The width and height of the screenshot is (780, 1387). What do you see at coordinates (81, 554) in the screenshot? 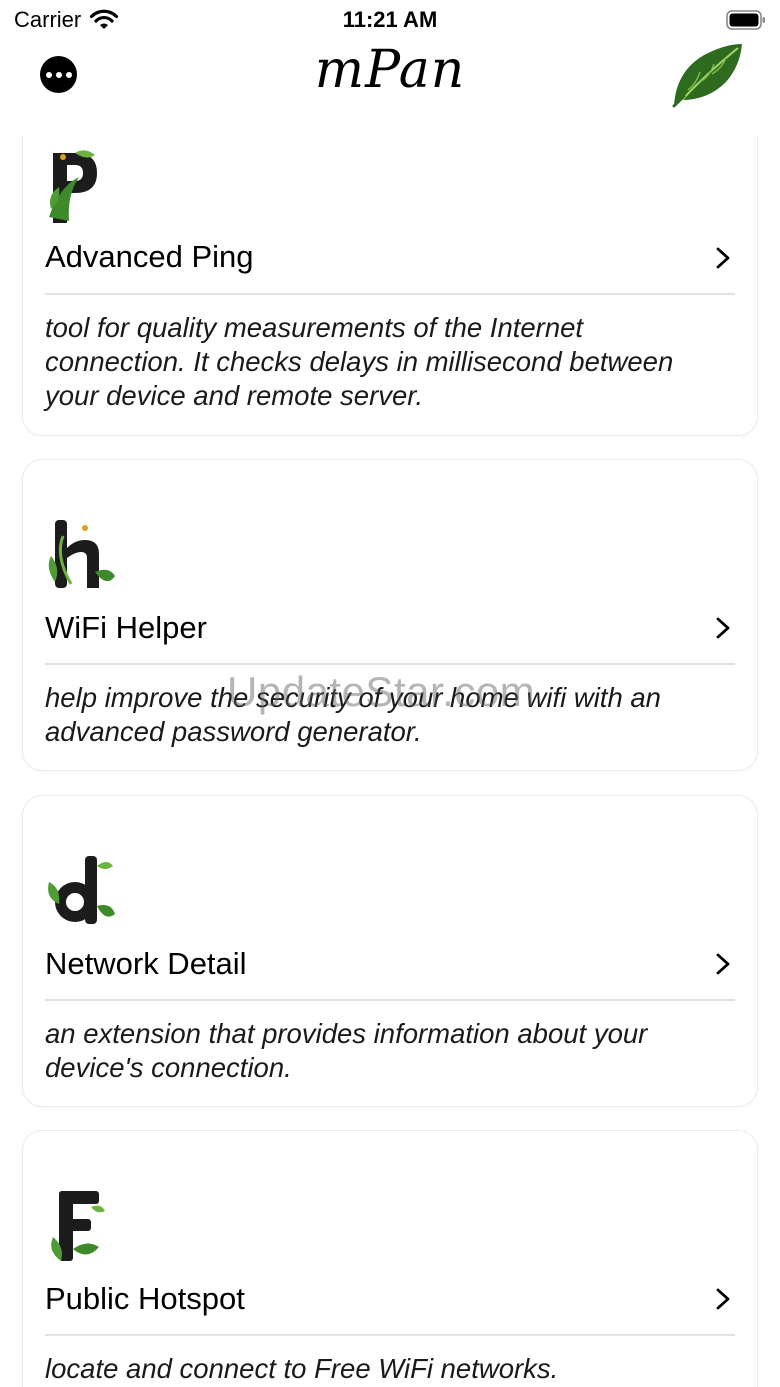
I see `wifi-helper-logo-icon` at bounding box center [81, 554].